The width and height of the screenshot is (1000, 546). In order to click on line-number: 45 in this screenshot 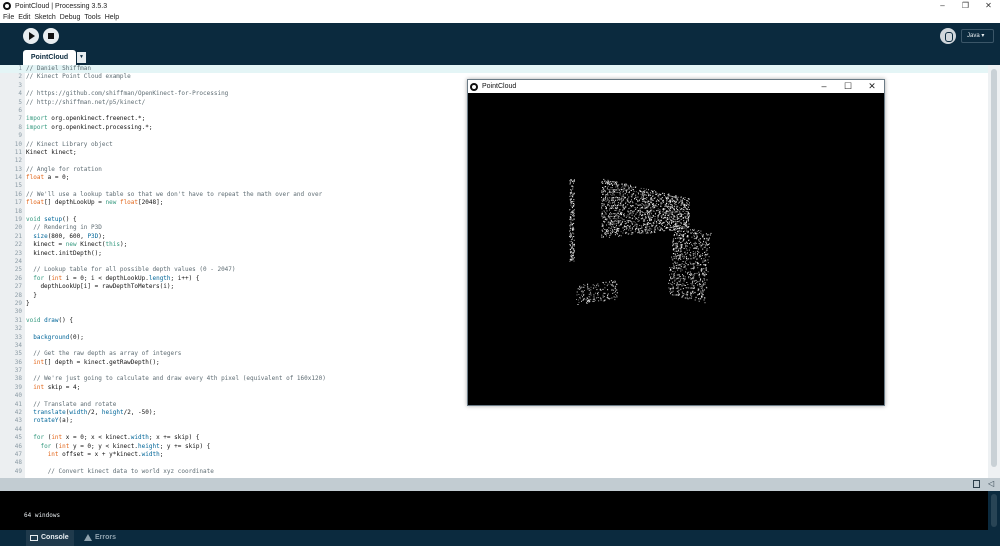, I will do `click(18, 438)`.